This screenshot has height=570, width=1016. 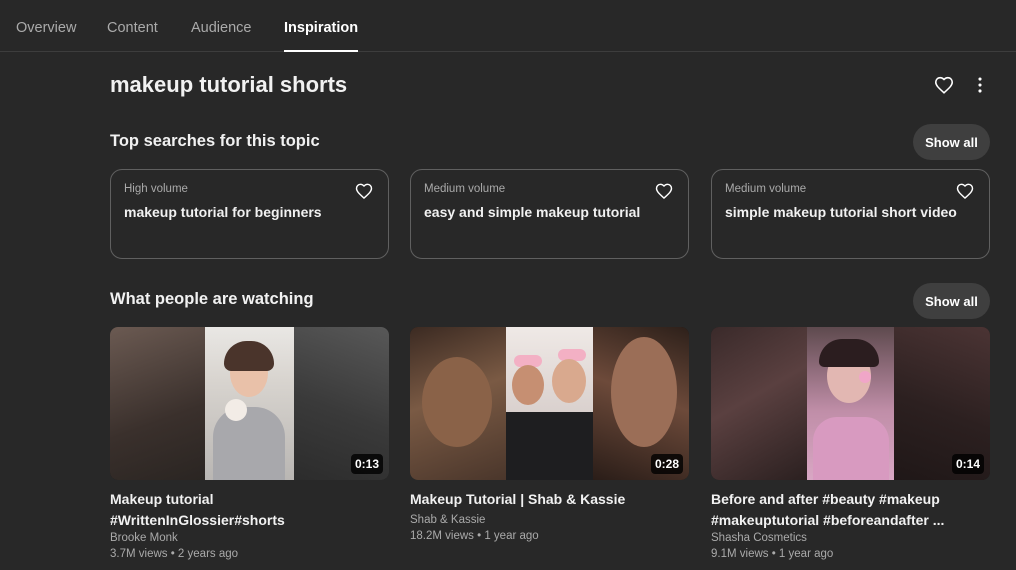 I want to click on video-duration: 0:28, so click(x=666, y=464).